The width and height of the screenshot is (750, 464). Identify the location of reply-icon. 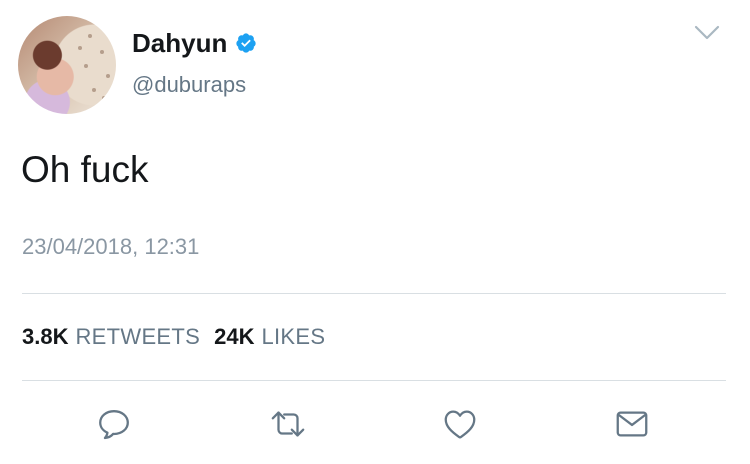
(114, 425).